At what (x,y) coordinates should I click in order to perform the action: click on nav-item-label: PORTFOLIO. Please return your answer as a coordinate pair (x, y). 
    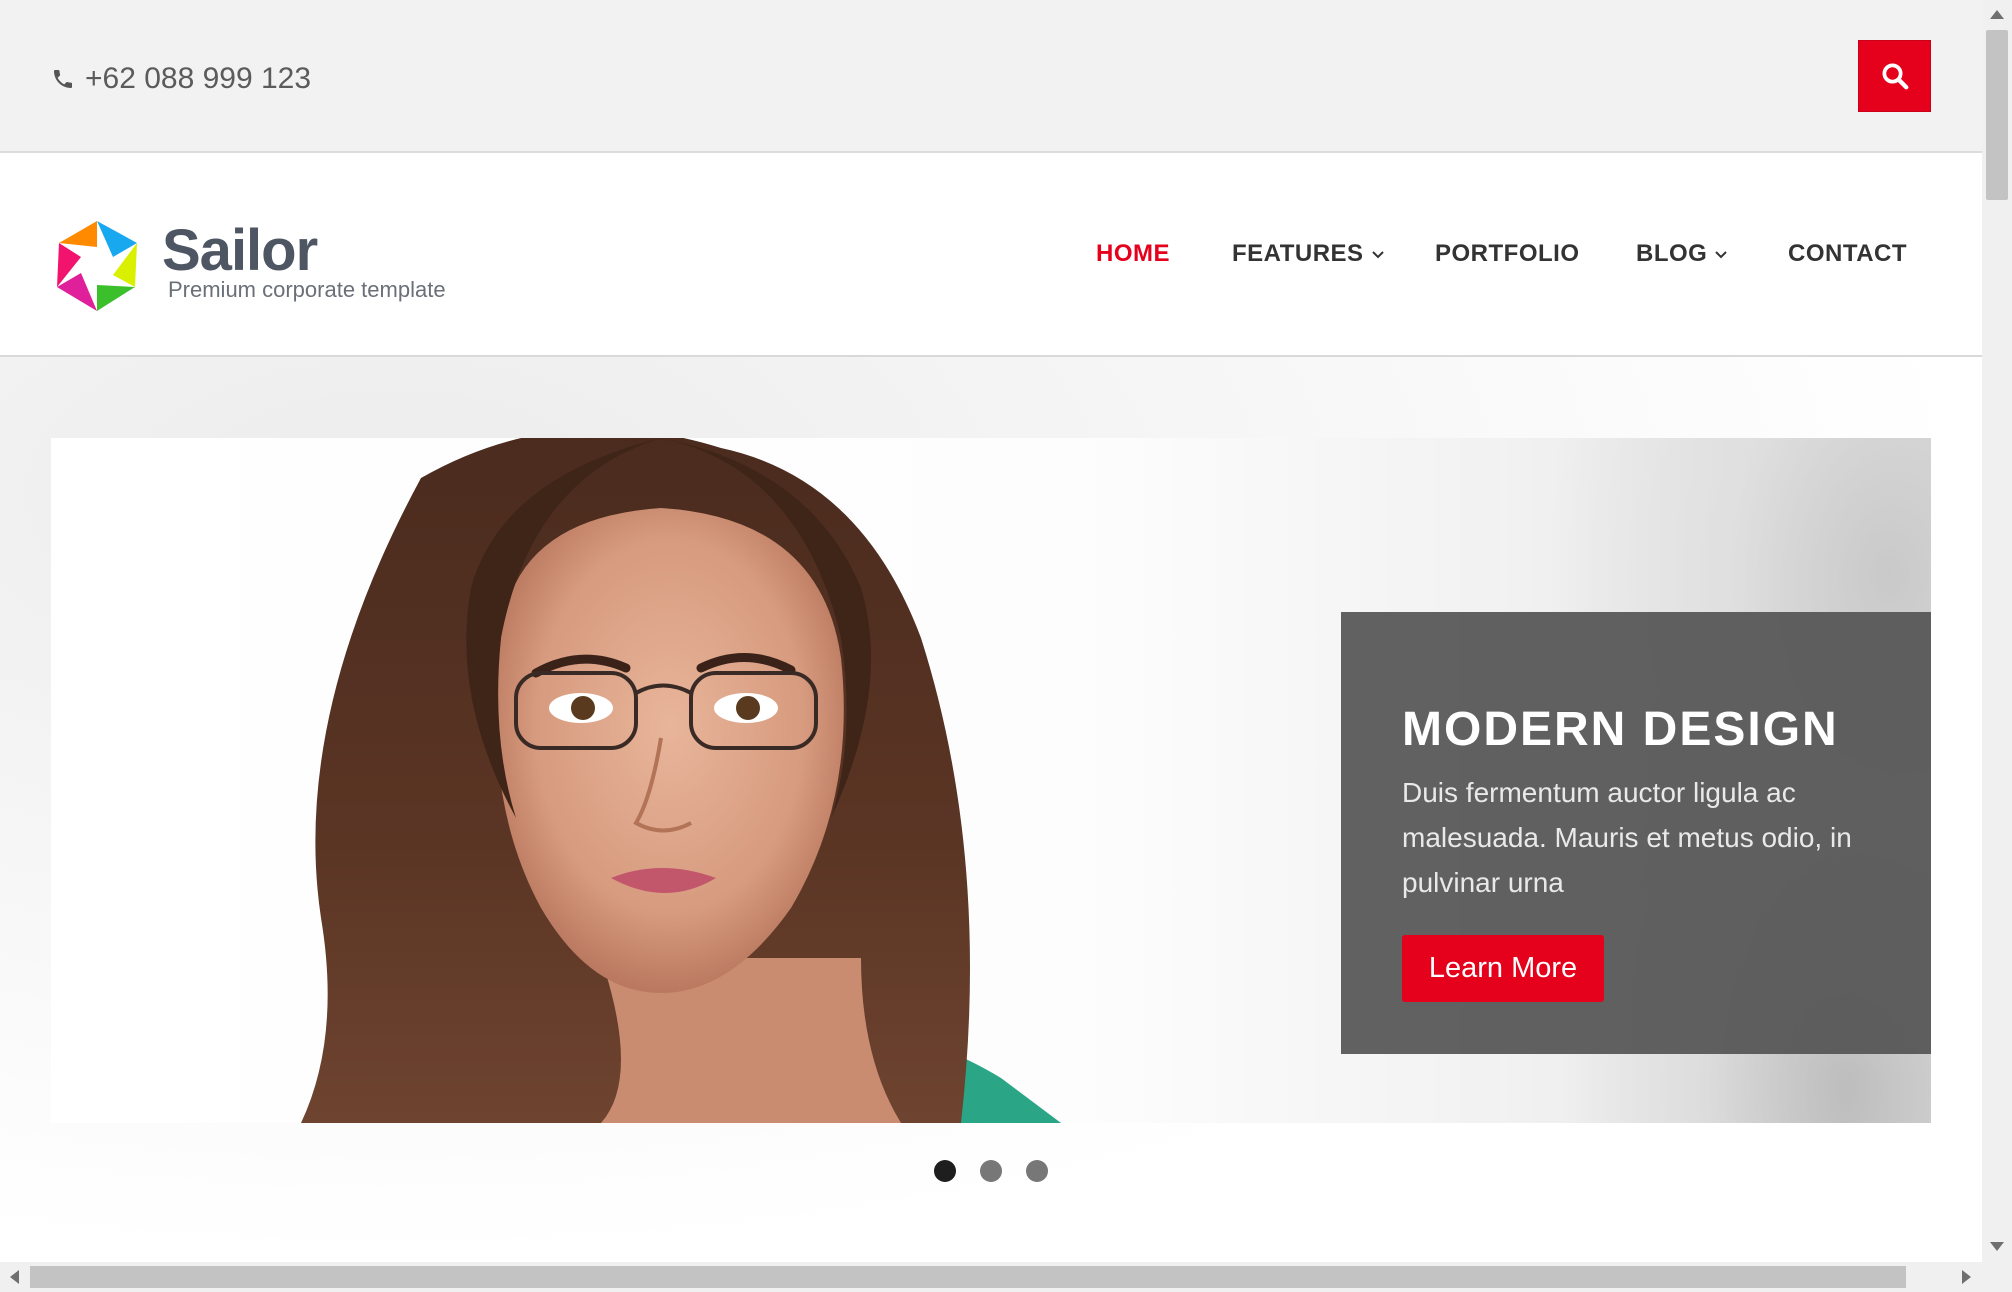
    Looking at the image, I should click on (1507, 253).